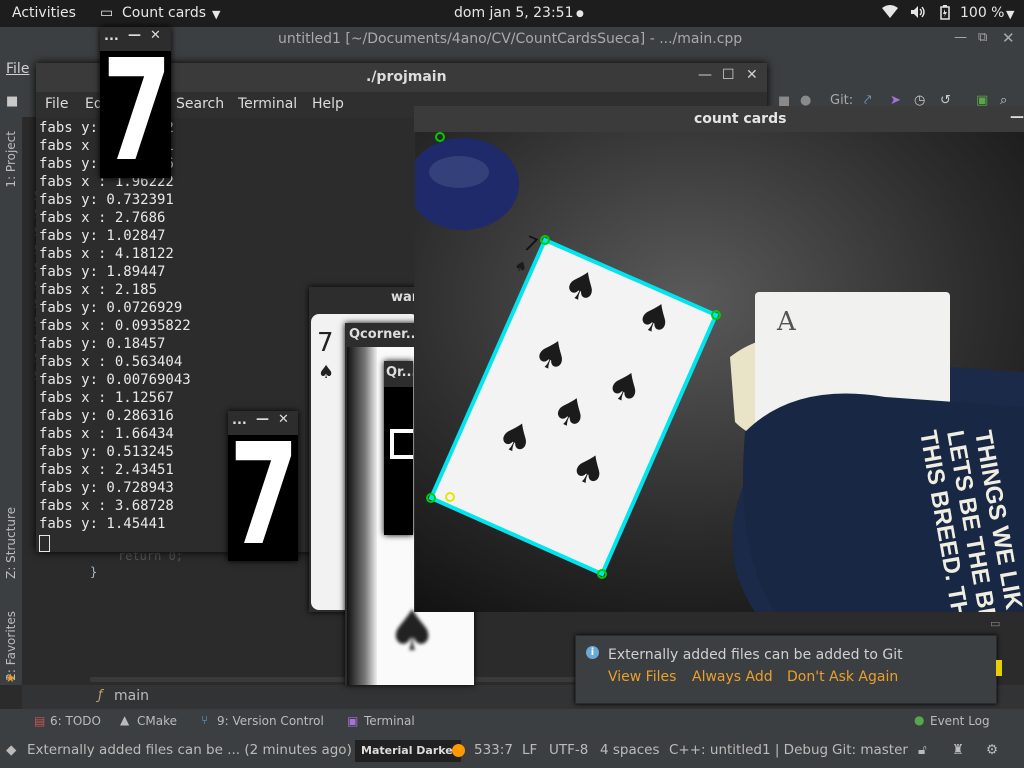 The height and width of the screenshot is (768, 1024). Describe the element at coordinates (982, 13) in the screenshot. I see `battery-percentage: 100 %` at that location.